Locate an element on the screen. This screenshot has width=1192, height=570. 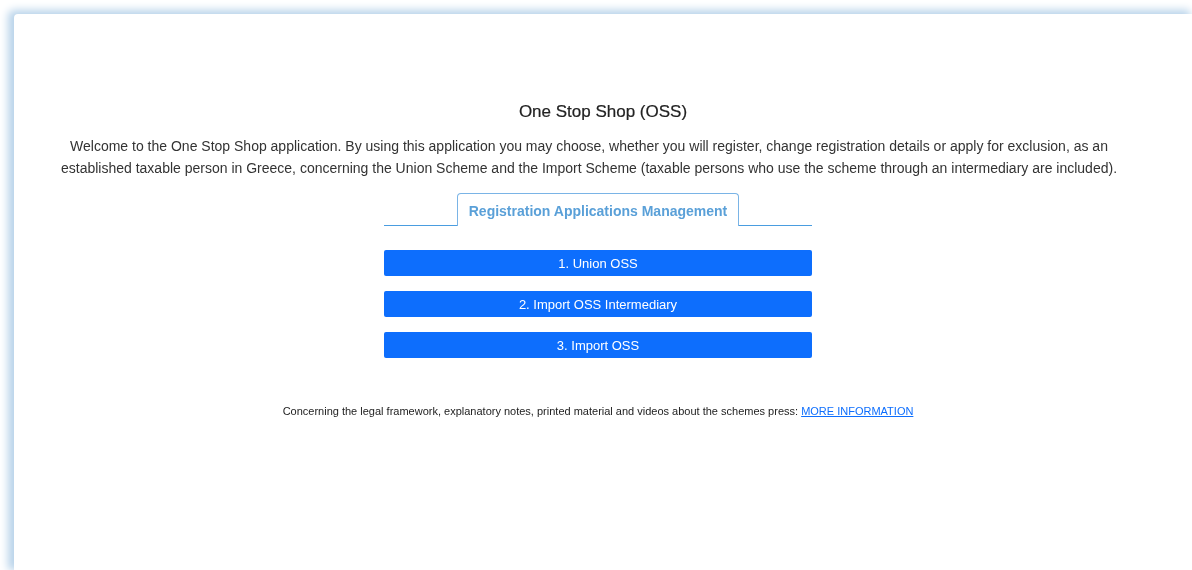
intro-paragraph: Welcome to the One Stop Shop application. By using this application you may choose, whether you will register, change registration details or apply for exclusion, as an established taxable person in Greece, concerning the Union Scheme and the Import Scheme (taxable persons who use the scheme through an intermediary are included). is located at coordinates (589, 157).